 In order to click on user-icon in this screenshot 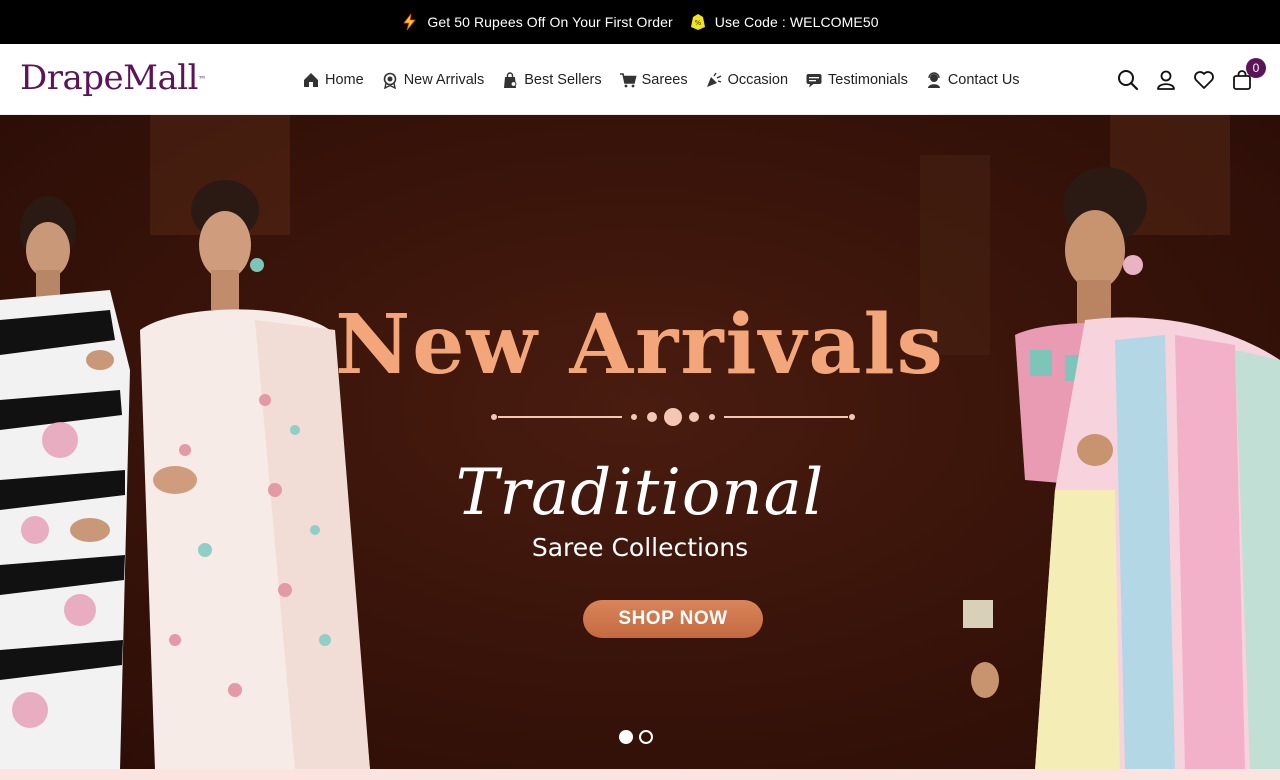, I will do `click(1166, 80)`.